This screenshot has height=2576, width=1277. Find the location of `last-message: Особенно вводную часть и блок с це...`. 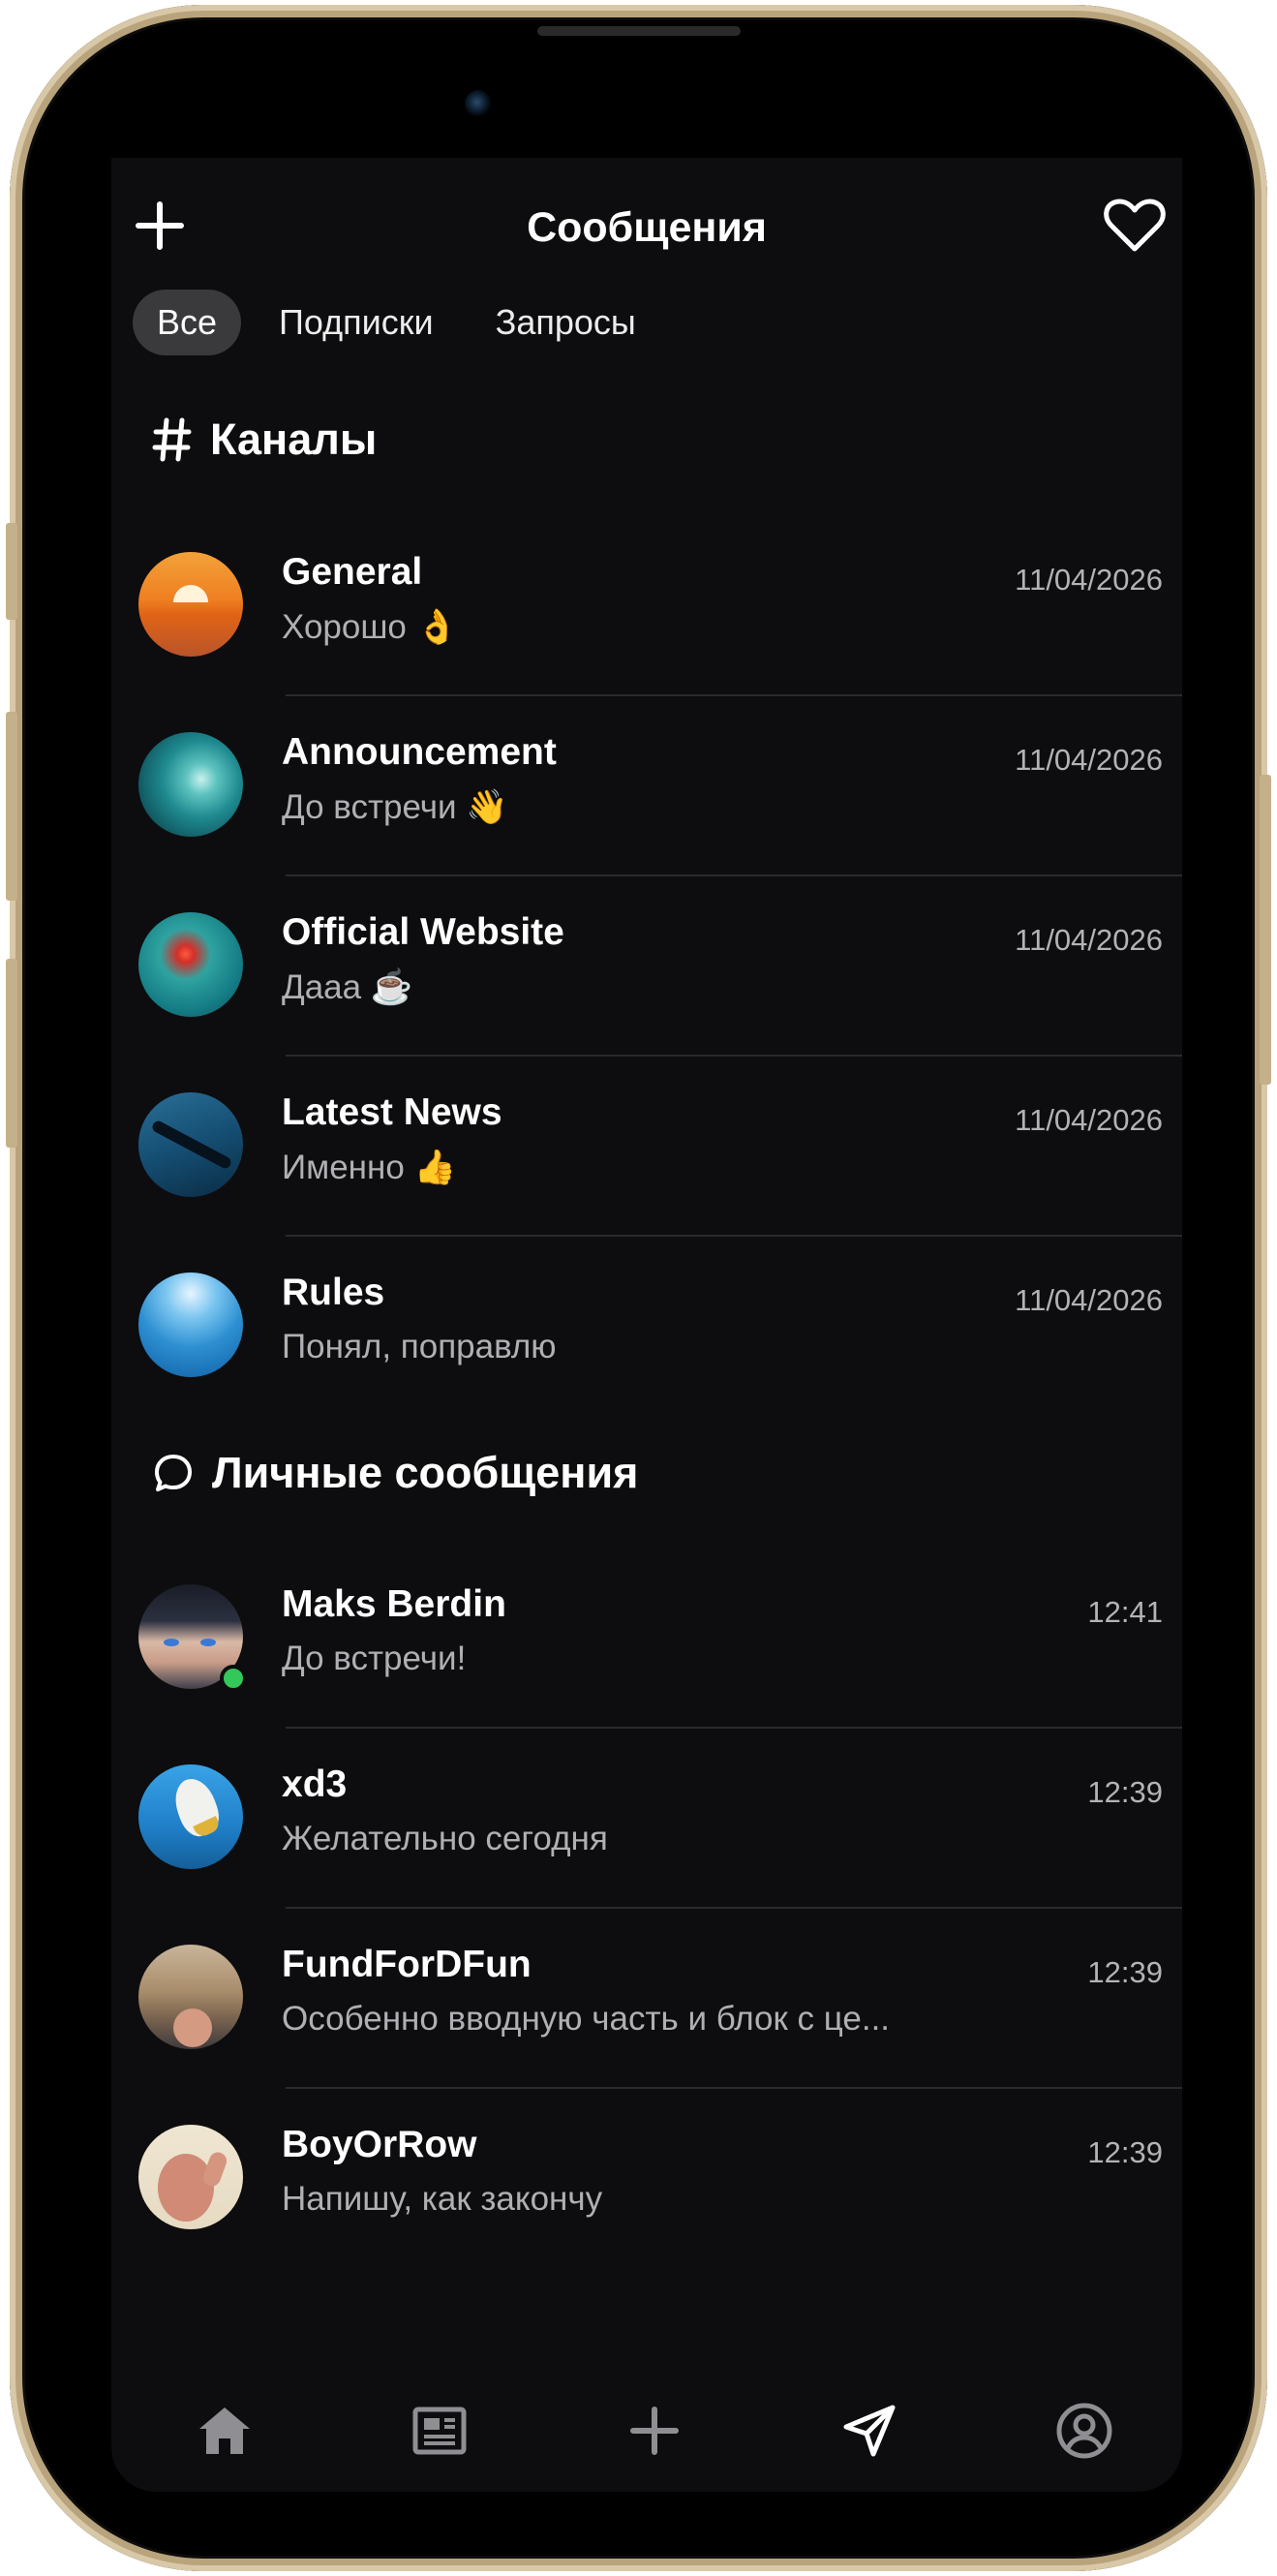

last-message: Особенно вводную часть и блок с це... is located at coordinates (586, 2019).